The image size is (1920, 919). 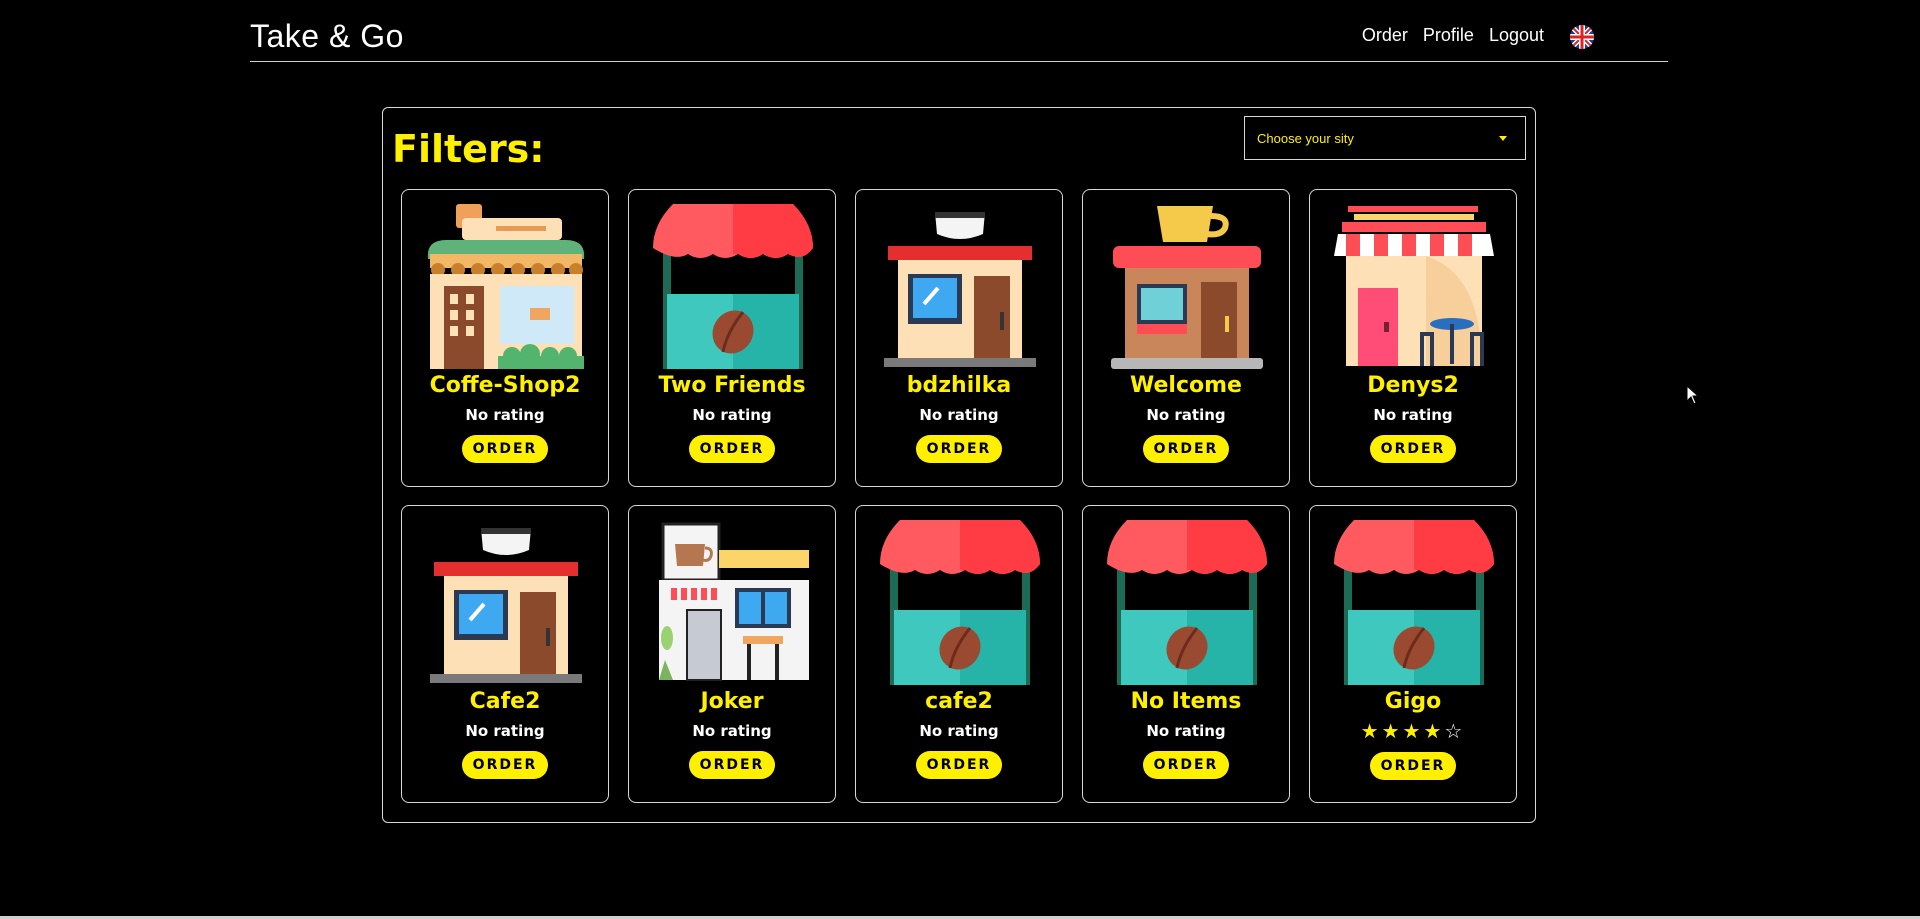 What do you see at coordinates (1414, 286) in the screenshot?
I see `striped-awning-cafe-icon` at bounding box center [1414, 286].